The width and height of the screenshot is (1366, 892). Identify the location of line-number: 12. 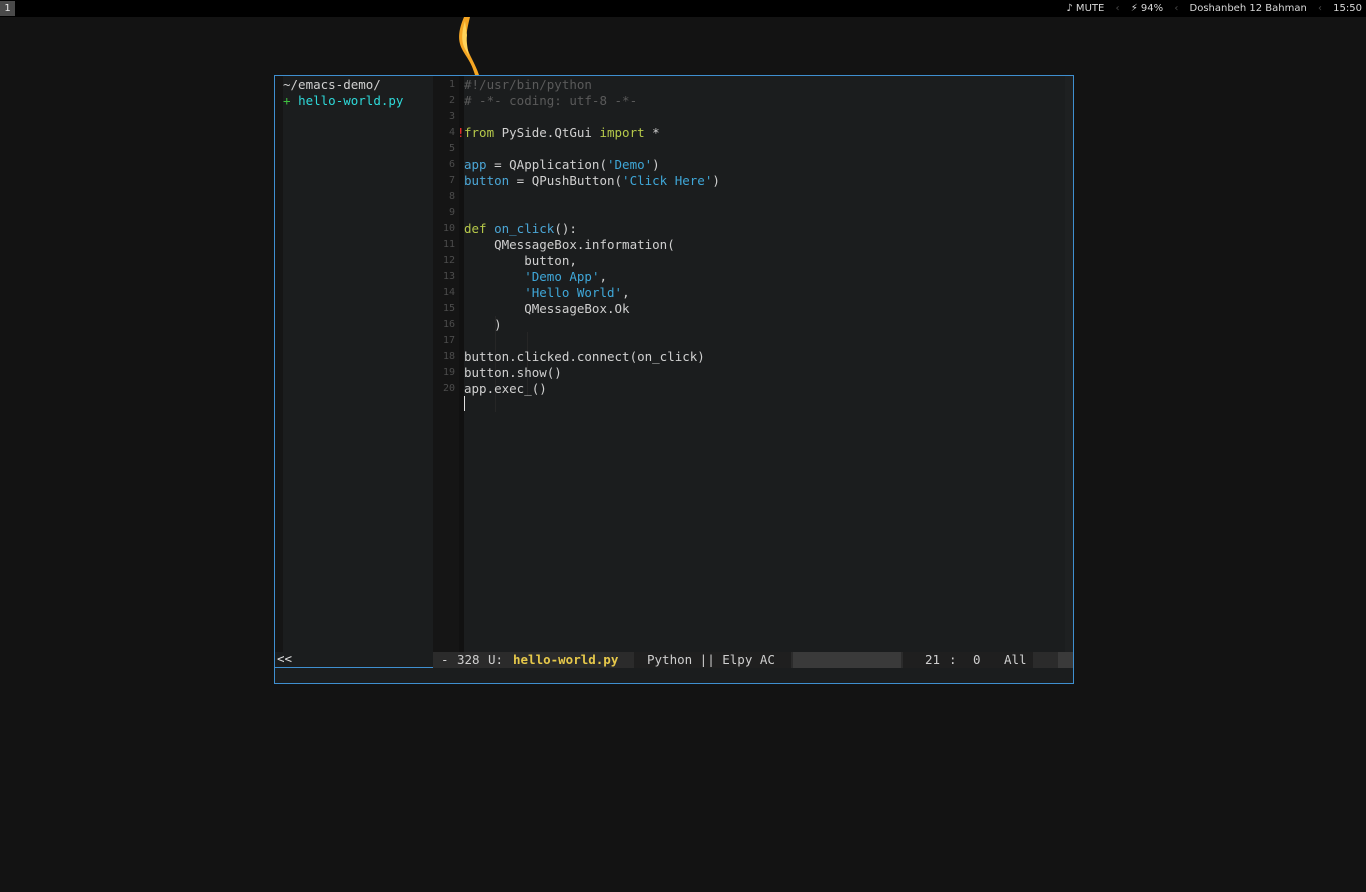
(448, 260).